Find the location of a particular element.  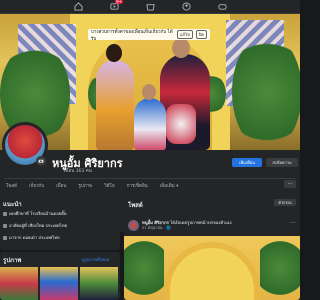

add-friend-button: เพิ่มเพื่อน is located at coordinates (247, 162).